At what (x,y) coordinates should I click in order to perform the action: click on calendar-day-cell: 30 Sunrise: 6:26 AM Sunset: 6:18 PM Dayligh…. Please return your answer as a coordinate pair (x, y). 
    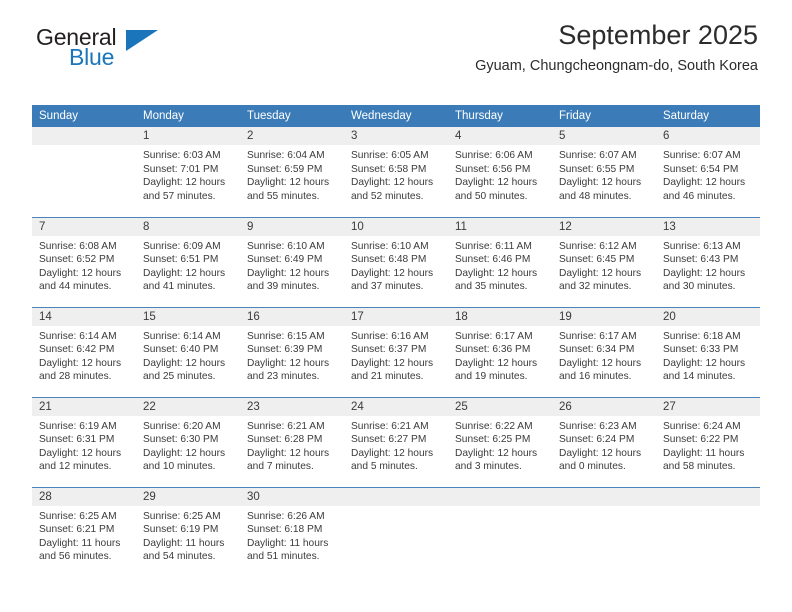
    Looking at the image, I should click on (292, 531).